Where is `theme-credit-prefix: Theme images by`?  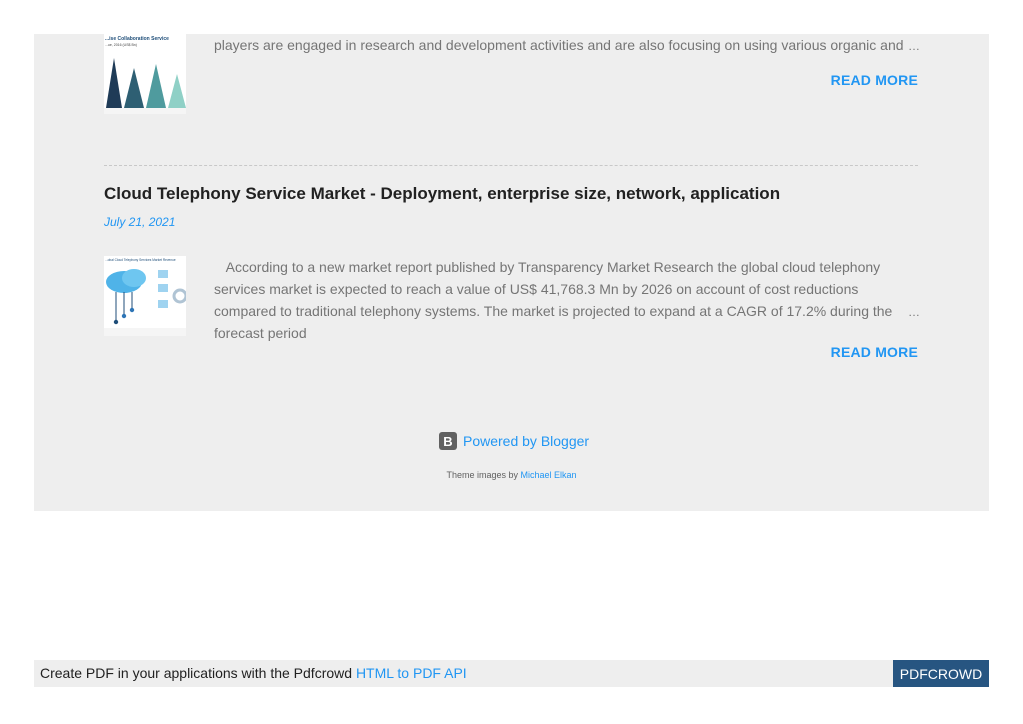
theme-credit-prefix: Theme images by is located at coordinates (482, 475).